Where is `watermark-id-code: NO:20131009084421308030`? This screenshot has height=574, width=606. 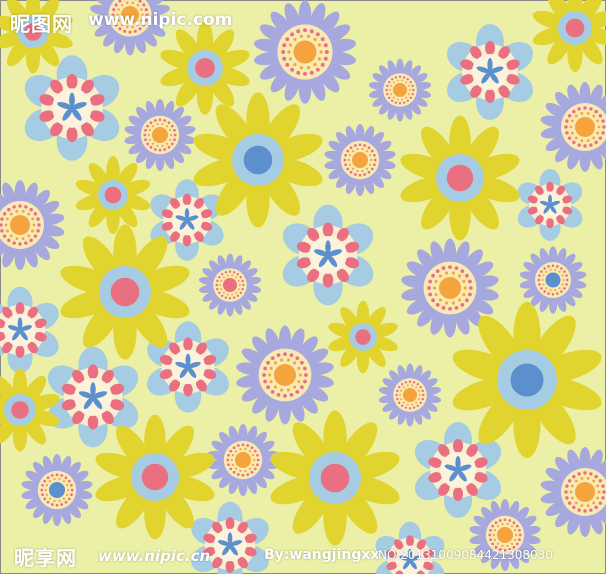
watermark-id-code: NO:20131009084421308030 is located at coordinates (465, 555).